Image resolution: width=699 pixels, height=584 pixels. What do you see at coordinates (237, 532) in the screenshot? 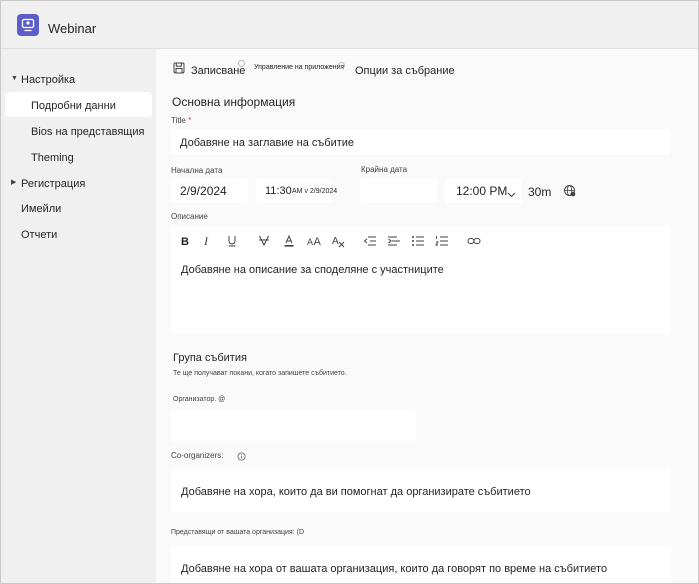
I see `presenters-label: Представящи от вашата организация: (D` at bounding box center [237, 532].